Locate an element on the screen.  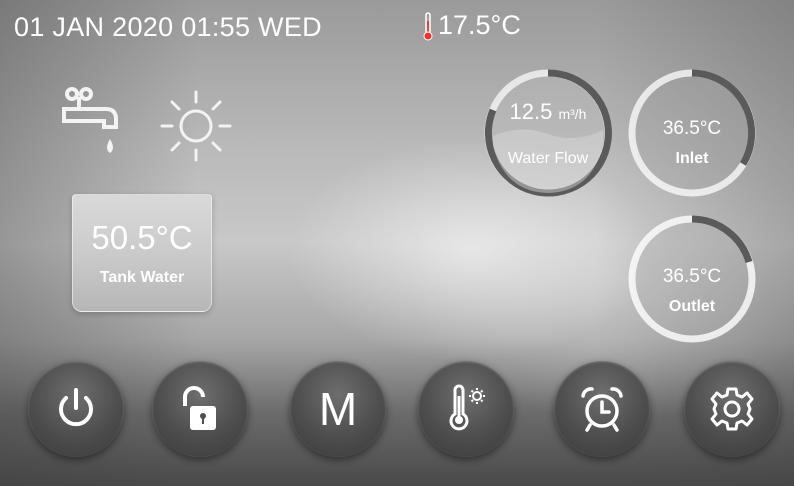
timer-button is located at coordinates (602, 409).